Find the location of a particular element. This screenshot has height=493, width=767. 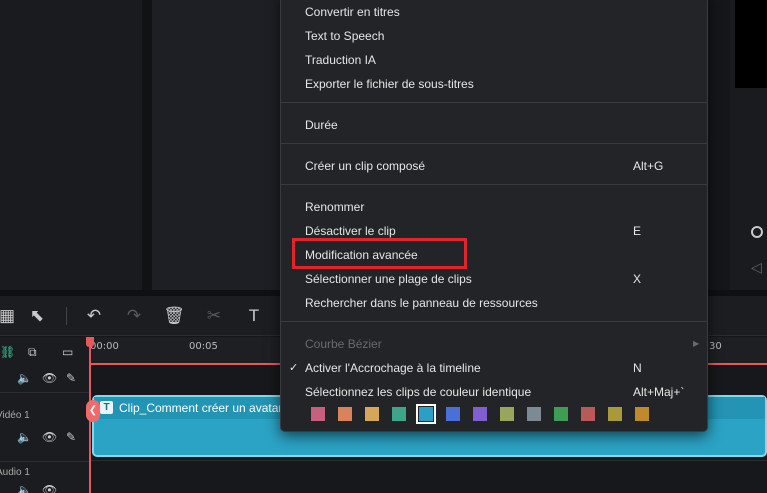

panel-divider is located at coordinates (147, 145).